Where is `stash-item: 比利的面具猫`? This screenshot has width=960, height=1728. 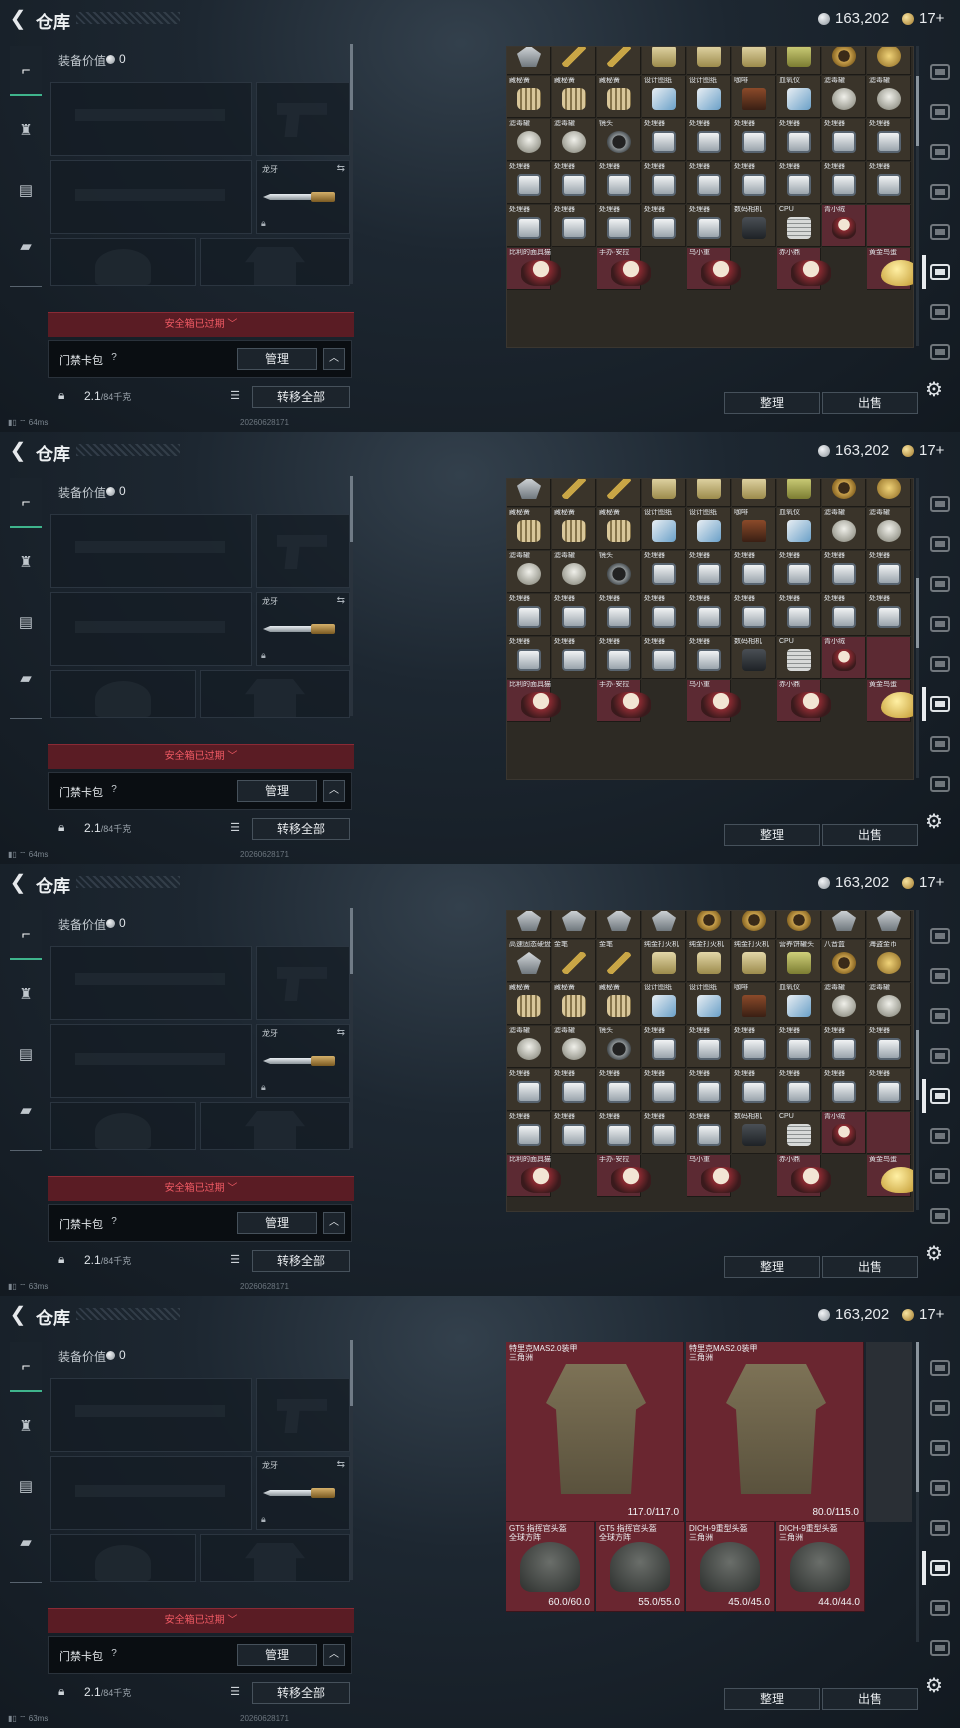
stash-item: 比利的面具猫 is located at coordinates (534, 269).